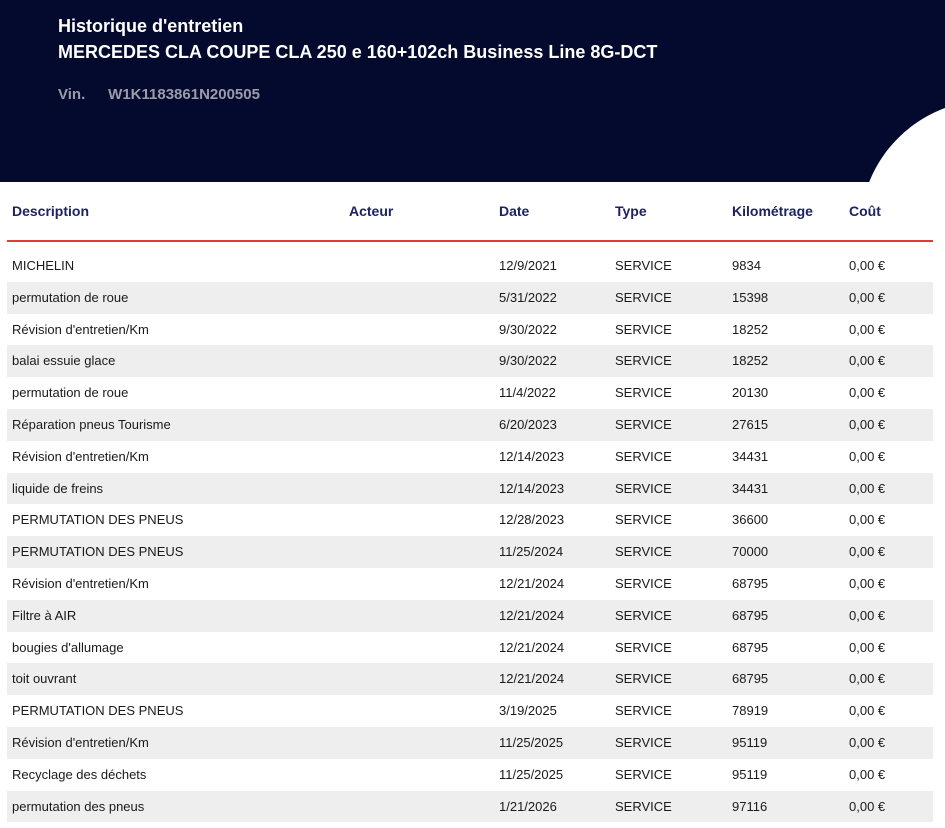 Image resolution: width=945 pixels, height=828 pixels. I want to click on cell-kilometrage: 36600, so click(750, 520).